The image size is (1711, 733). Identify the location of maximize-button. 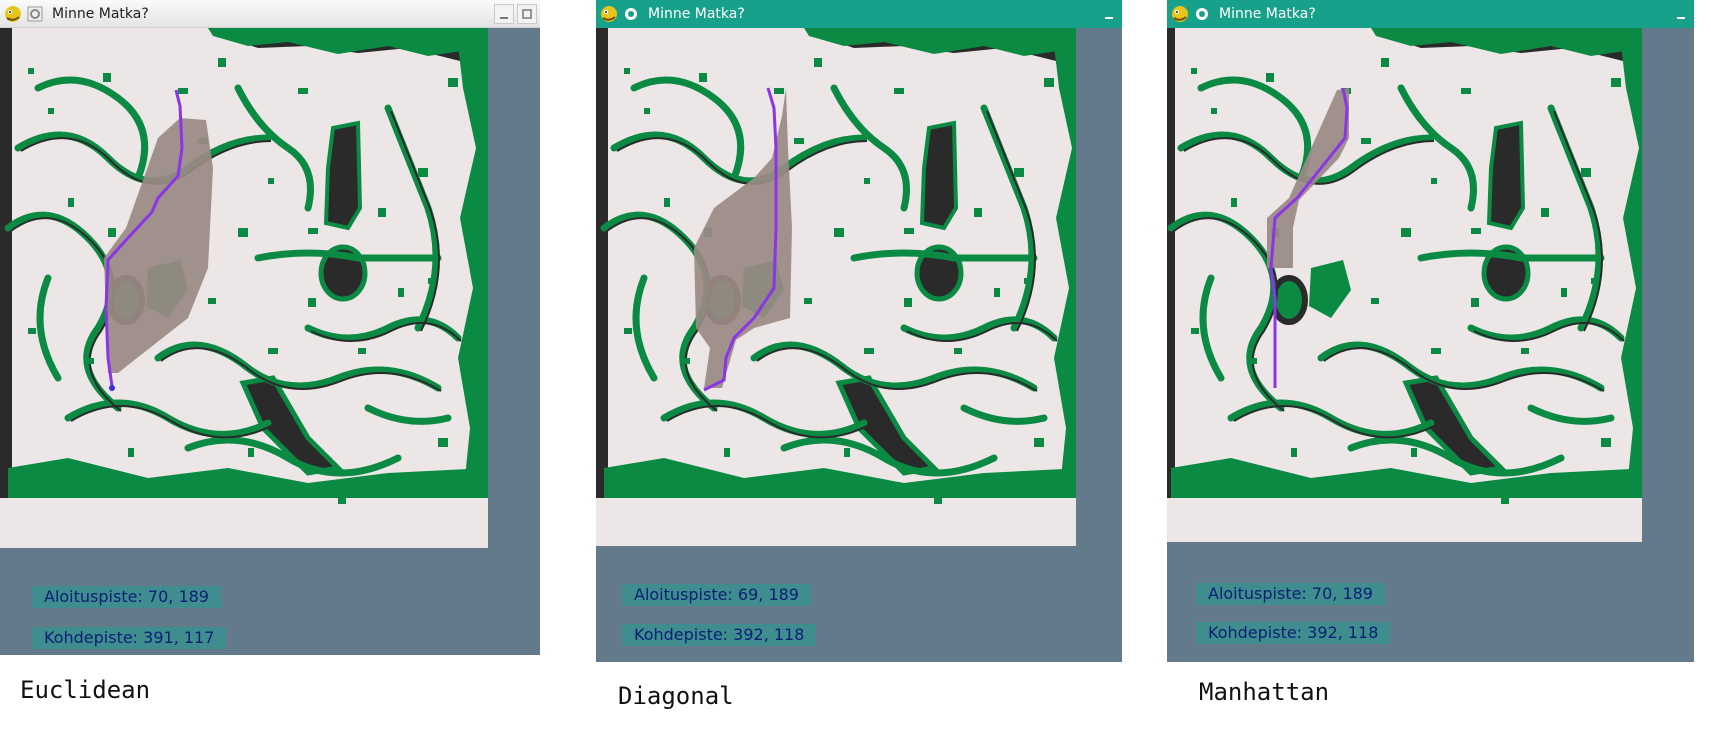
(527, 13).